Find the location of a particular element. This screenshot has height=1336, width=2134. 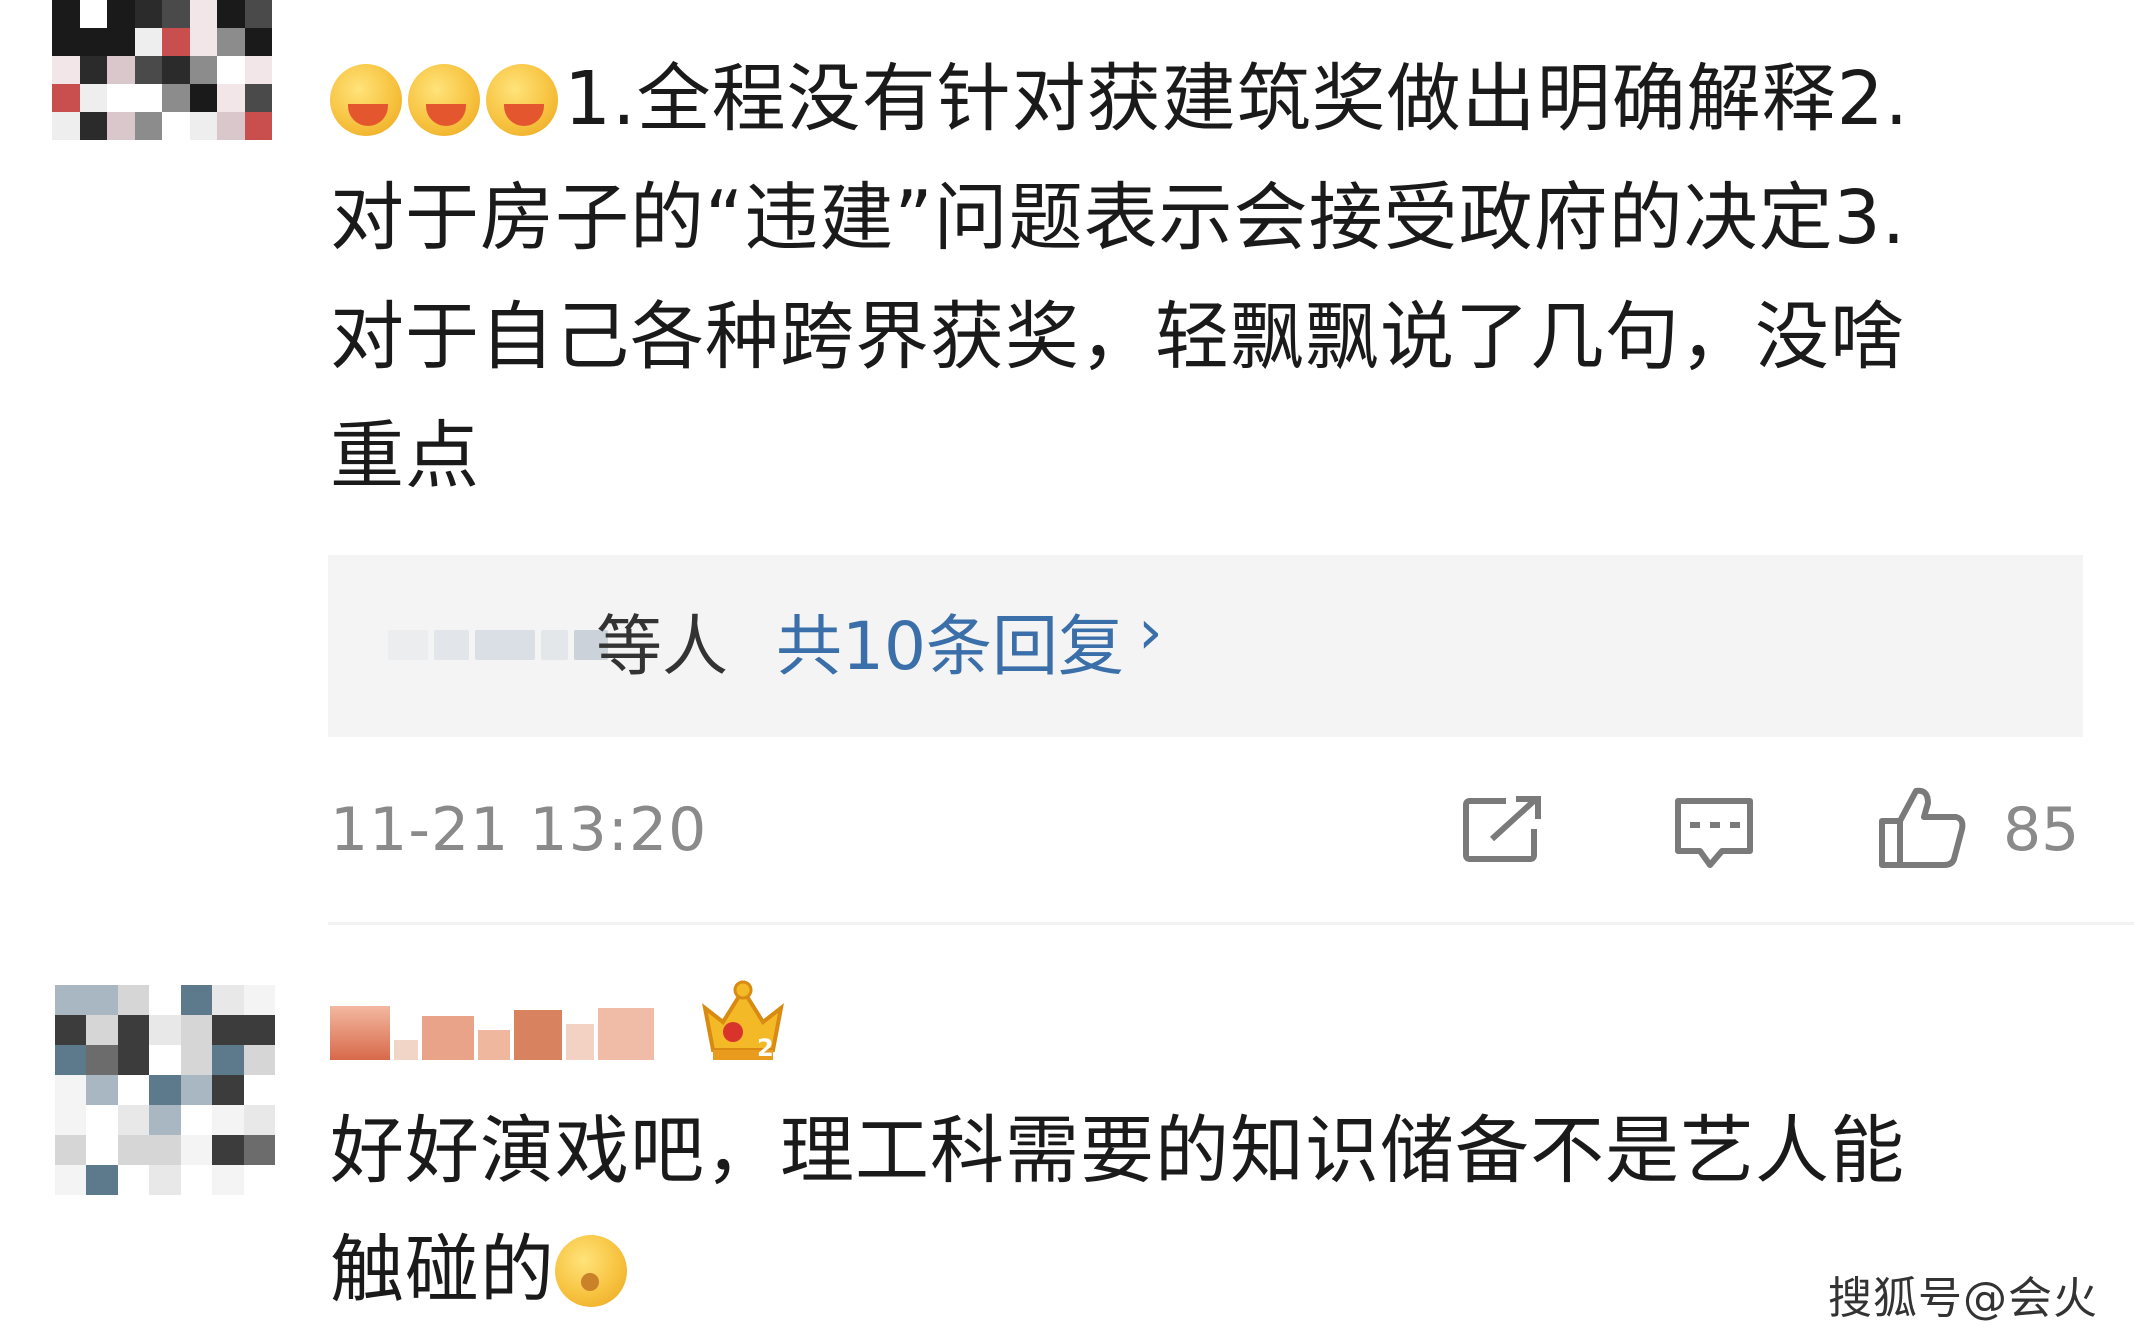

username-blurred is located at coordinates (502, 1030).